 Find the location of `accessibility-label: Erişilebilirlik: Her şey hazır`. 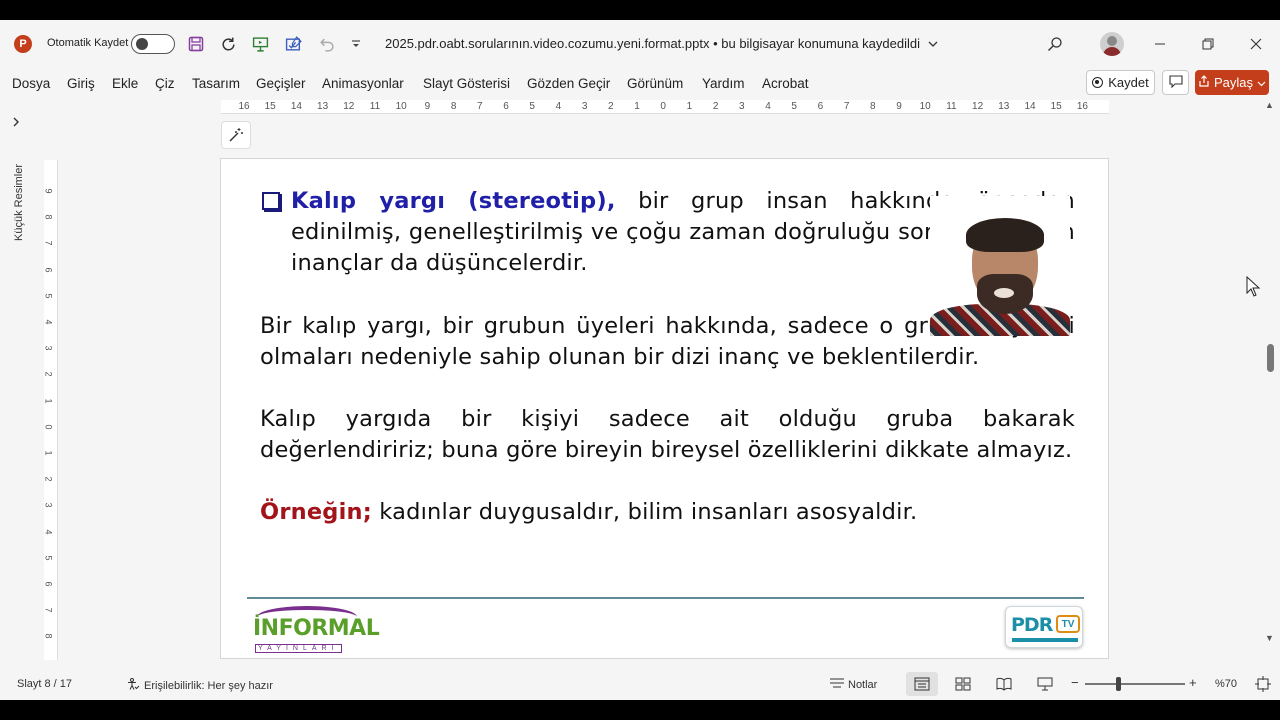

accessibility-label: Erişilebilirlik: Her şey hazır is located at coordinates (208, 685).